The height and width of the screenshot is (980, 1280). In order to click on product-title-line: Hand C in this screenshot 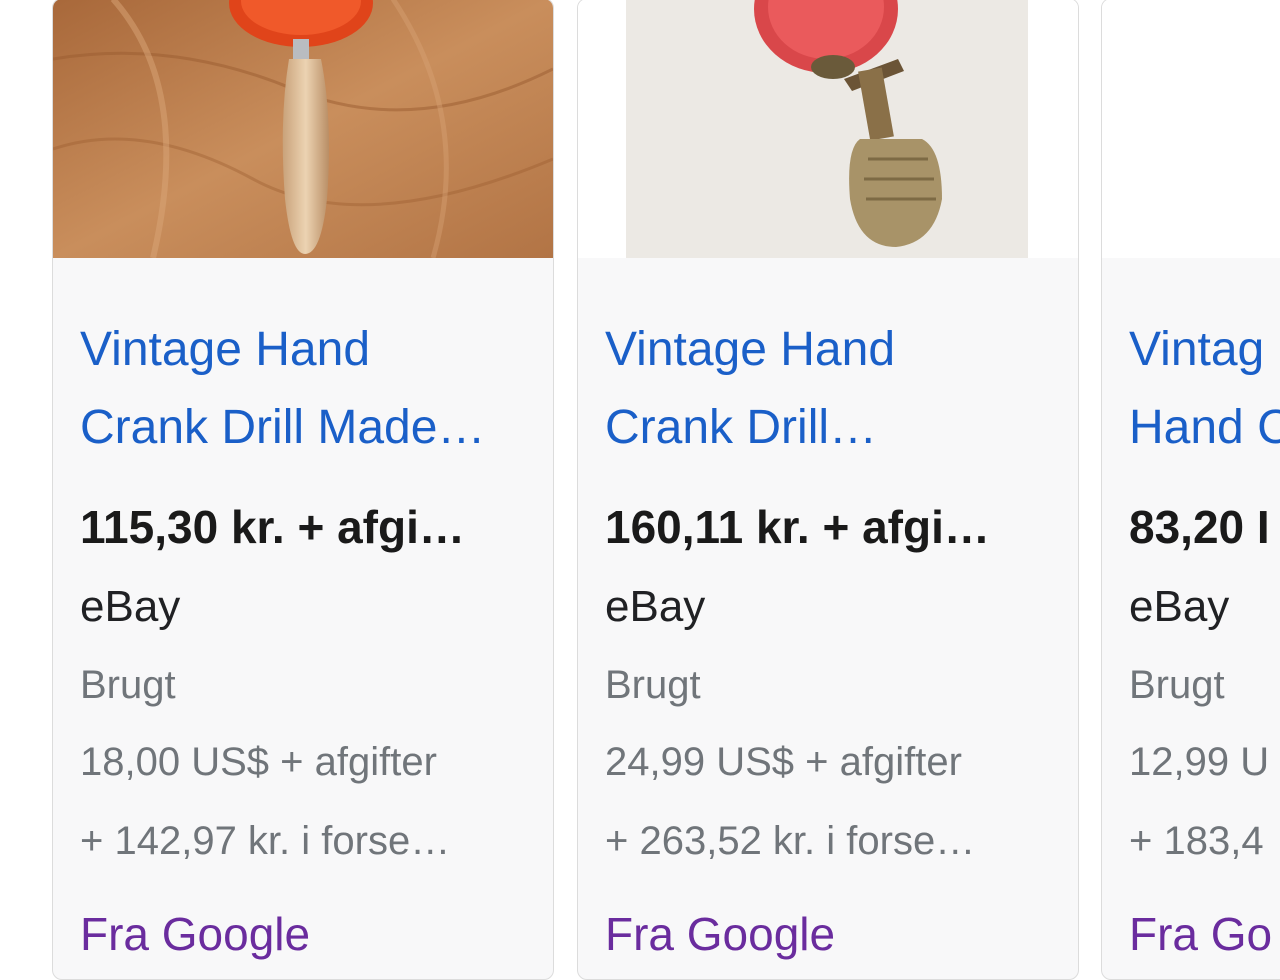, I will do `click(1204, 428)`.